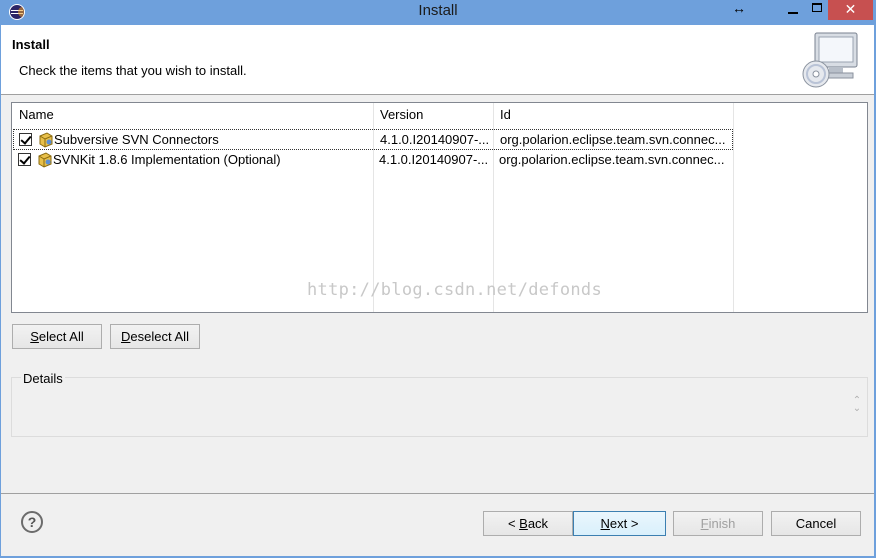  I want to click on back-accel: B, so click(523, 523).